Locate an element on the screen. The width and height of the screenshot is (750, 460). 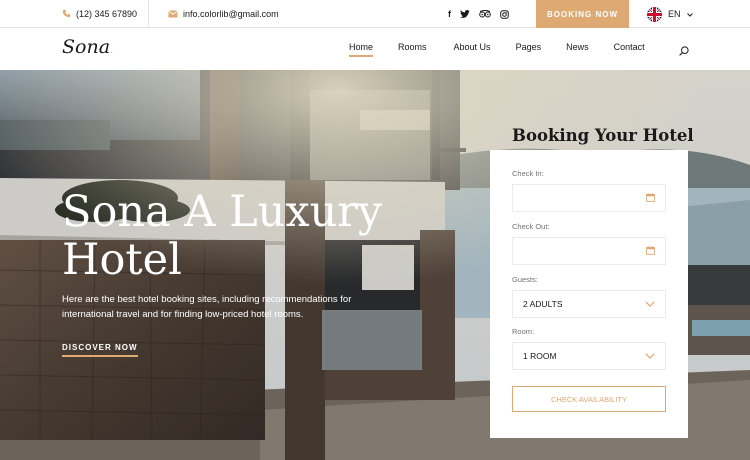
discover-now-link: DISCOVER NOW is located at coordinates (100, 350).